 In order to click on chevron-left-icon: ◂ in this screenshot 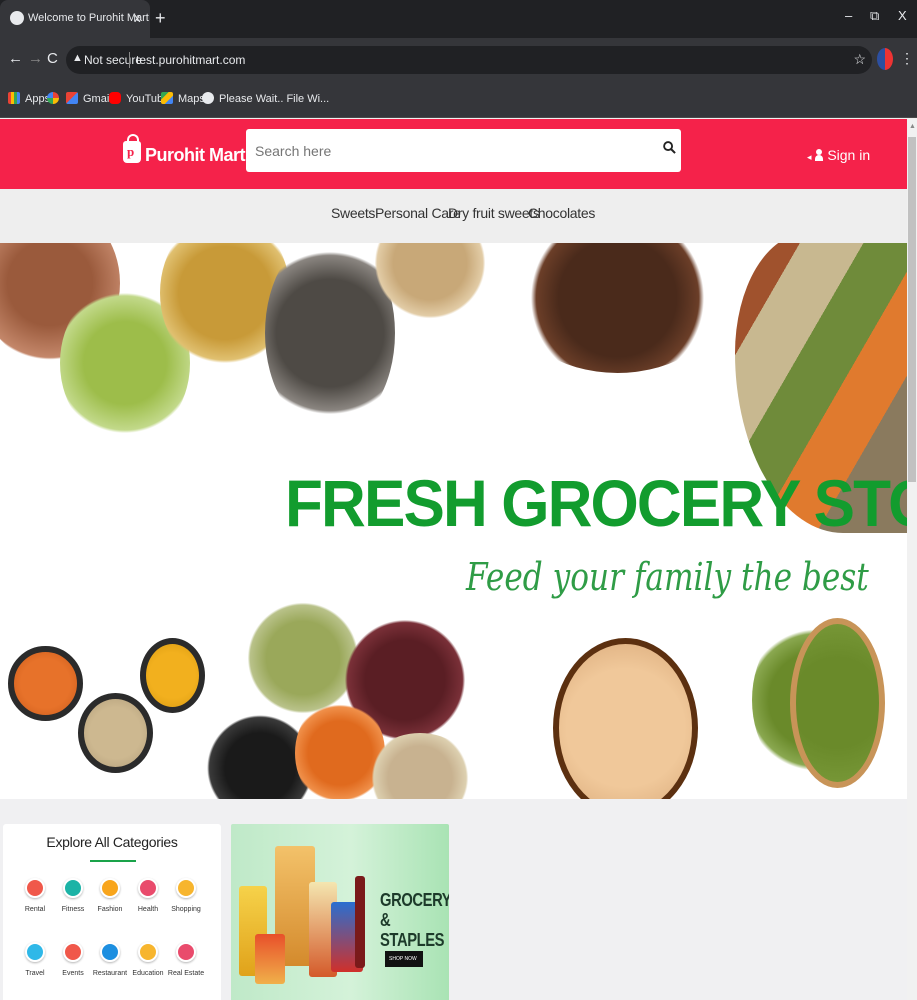, I will do `click(809, 157)`.